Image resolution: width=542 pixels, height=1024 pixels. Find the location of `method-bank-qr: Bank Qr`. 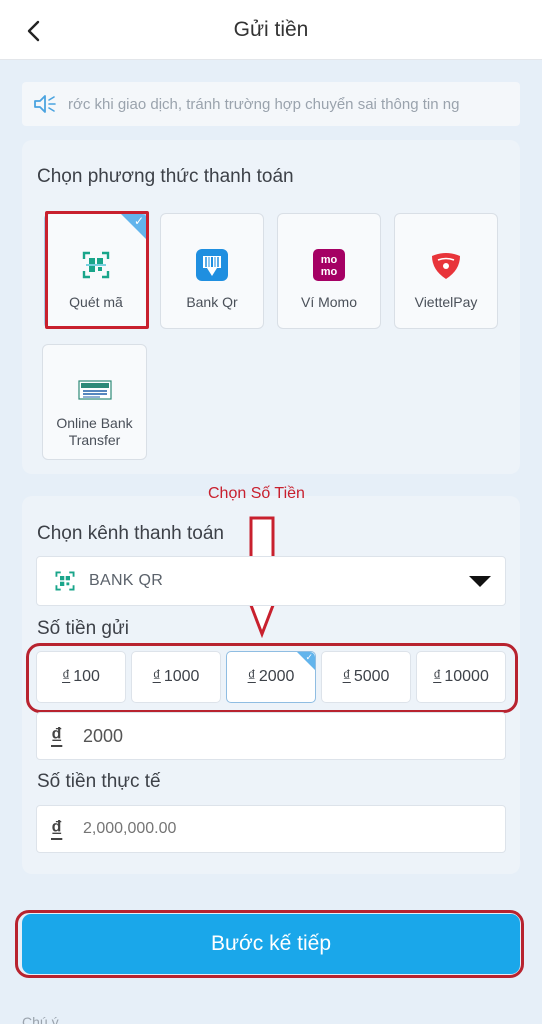

method-bank-qr: Bank Qr is located at coordinates (212, 271).